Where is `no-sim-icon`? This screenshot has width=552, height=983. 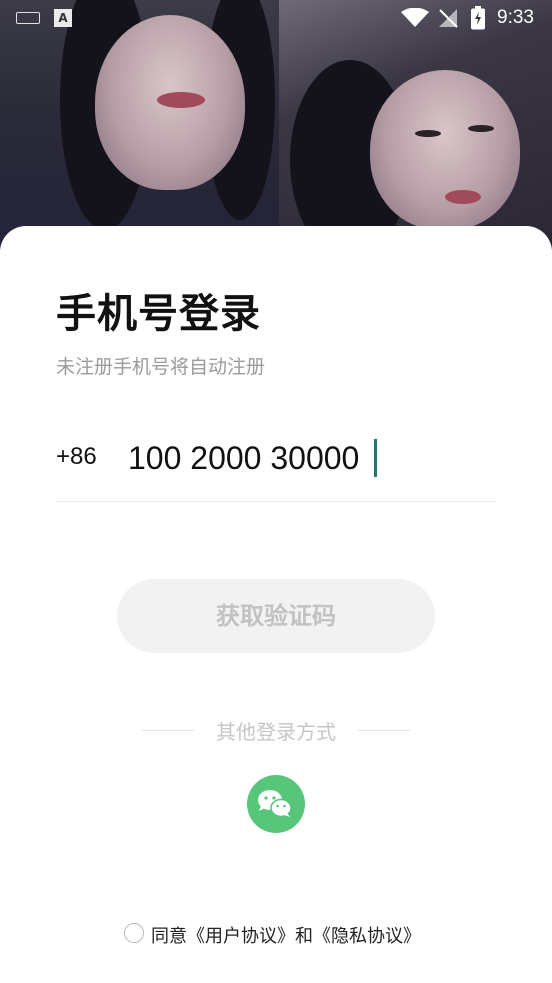 no-sim-icon is located at coordinates (448, 18).